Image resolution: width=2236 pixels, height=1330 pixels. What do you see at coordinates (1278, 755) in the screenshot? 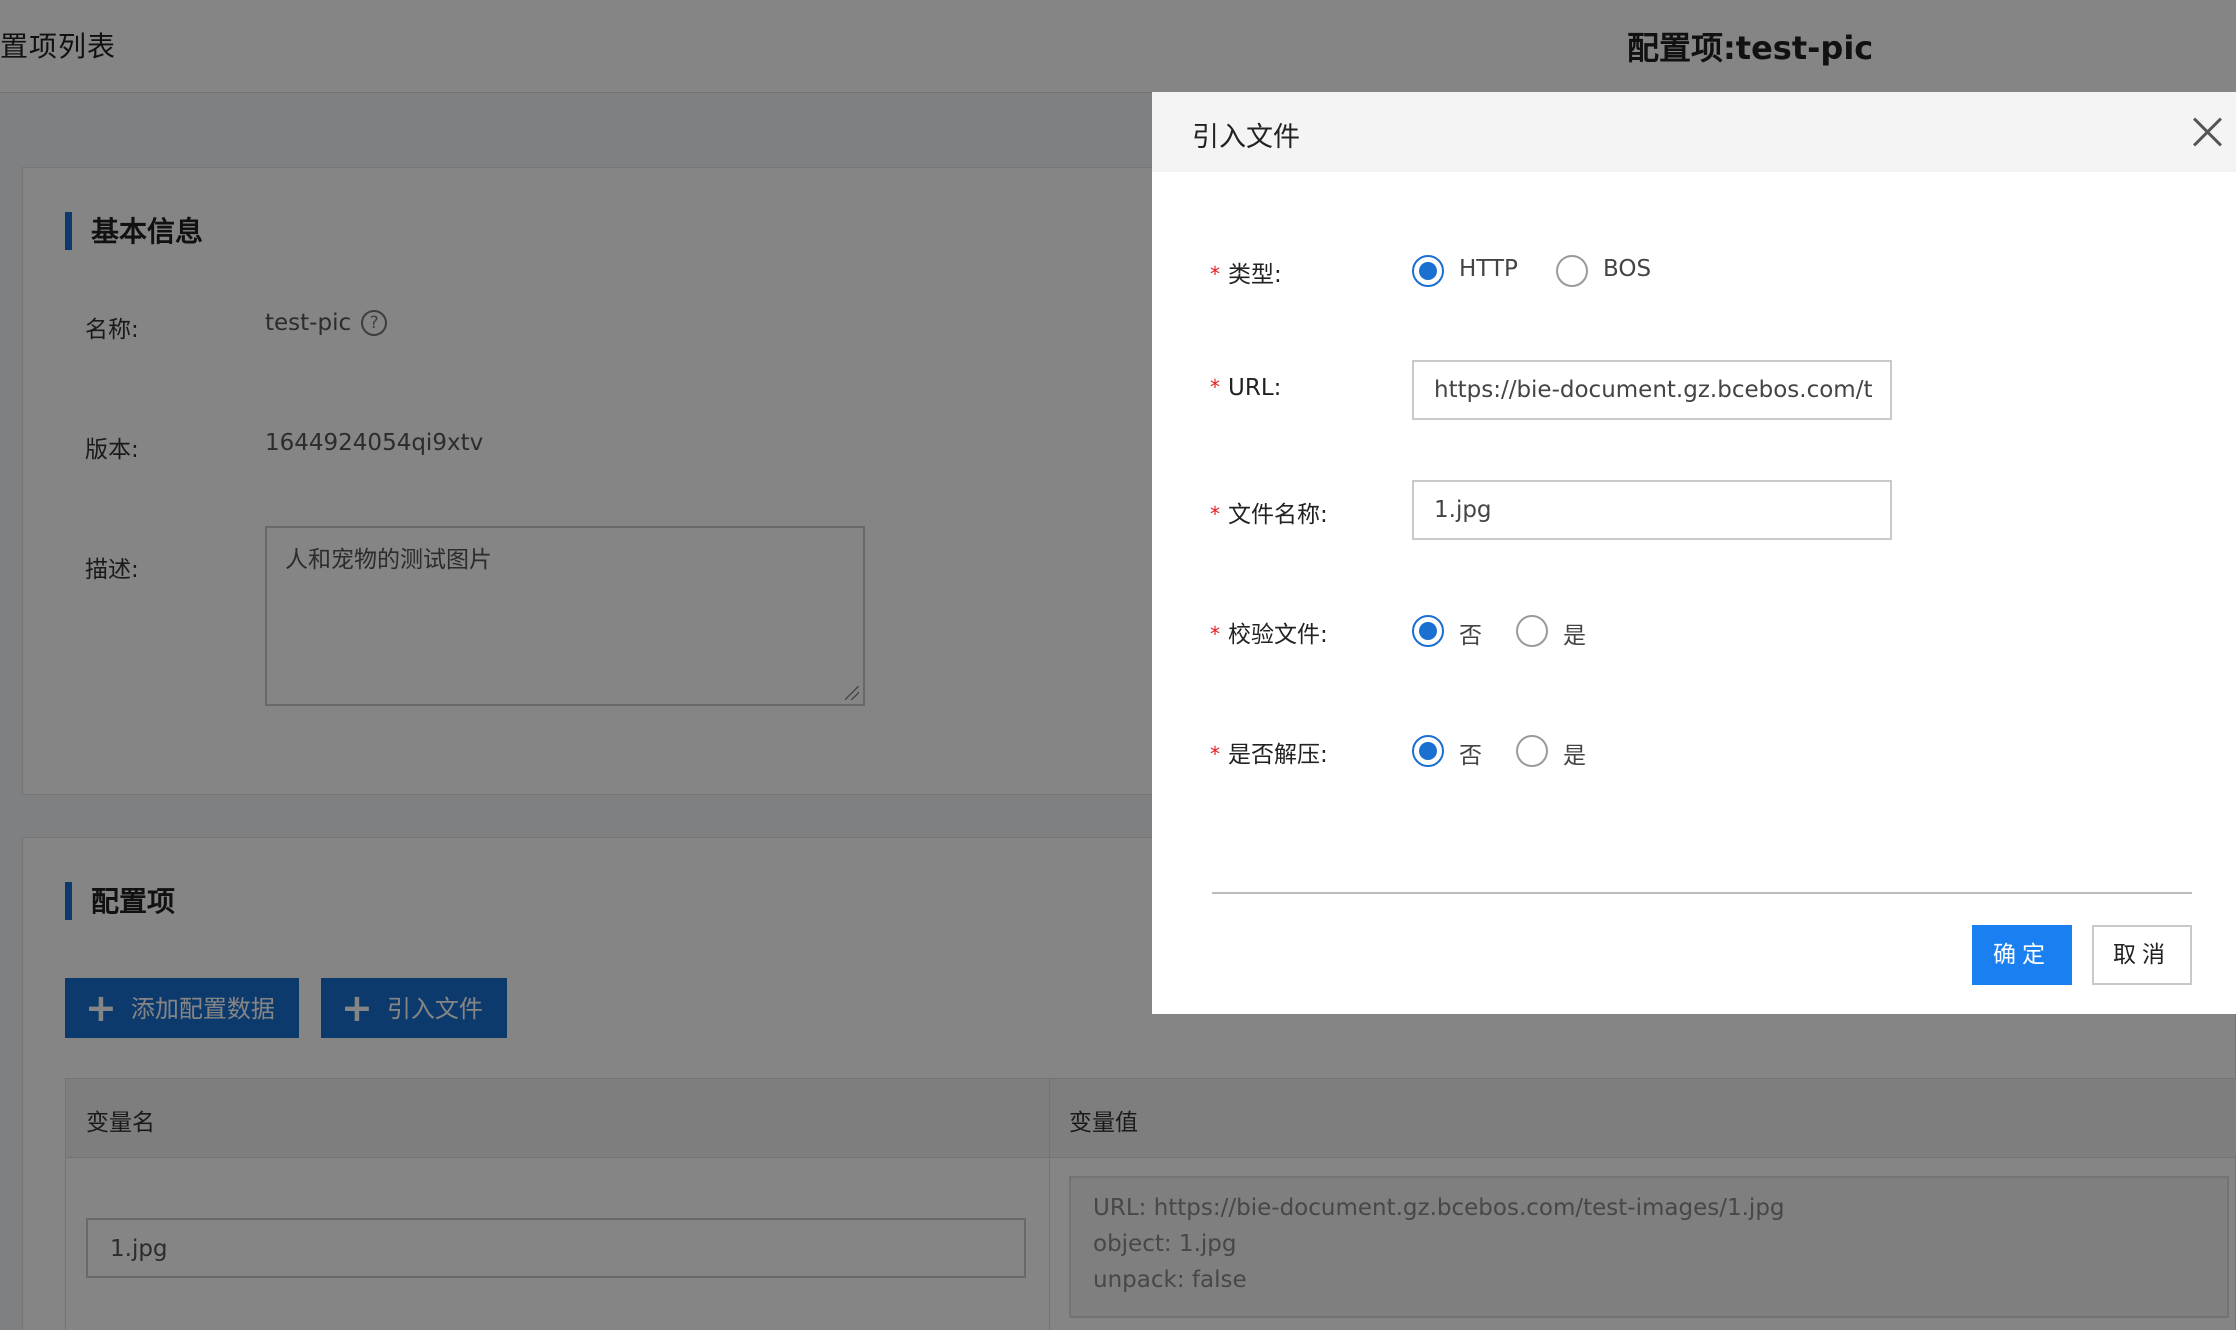
I see `unpack-label-text: 是否解压:` at bounding box center [1278, 755].